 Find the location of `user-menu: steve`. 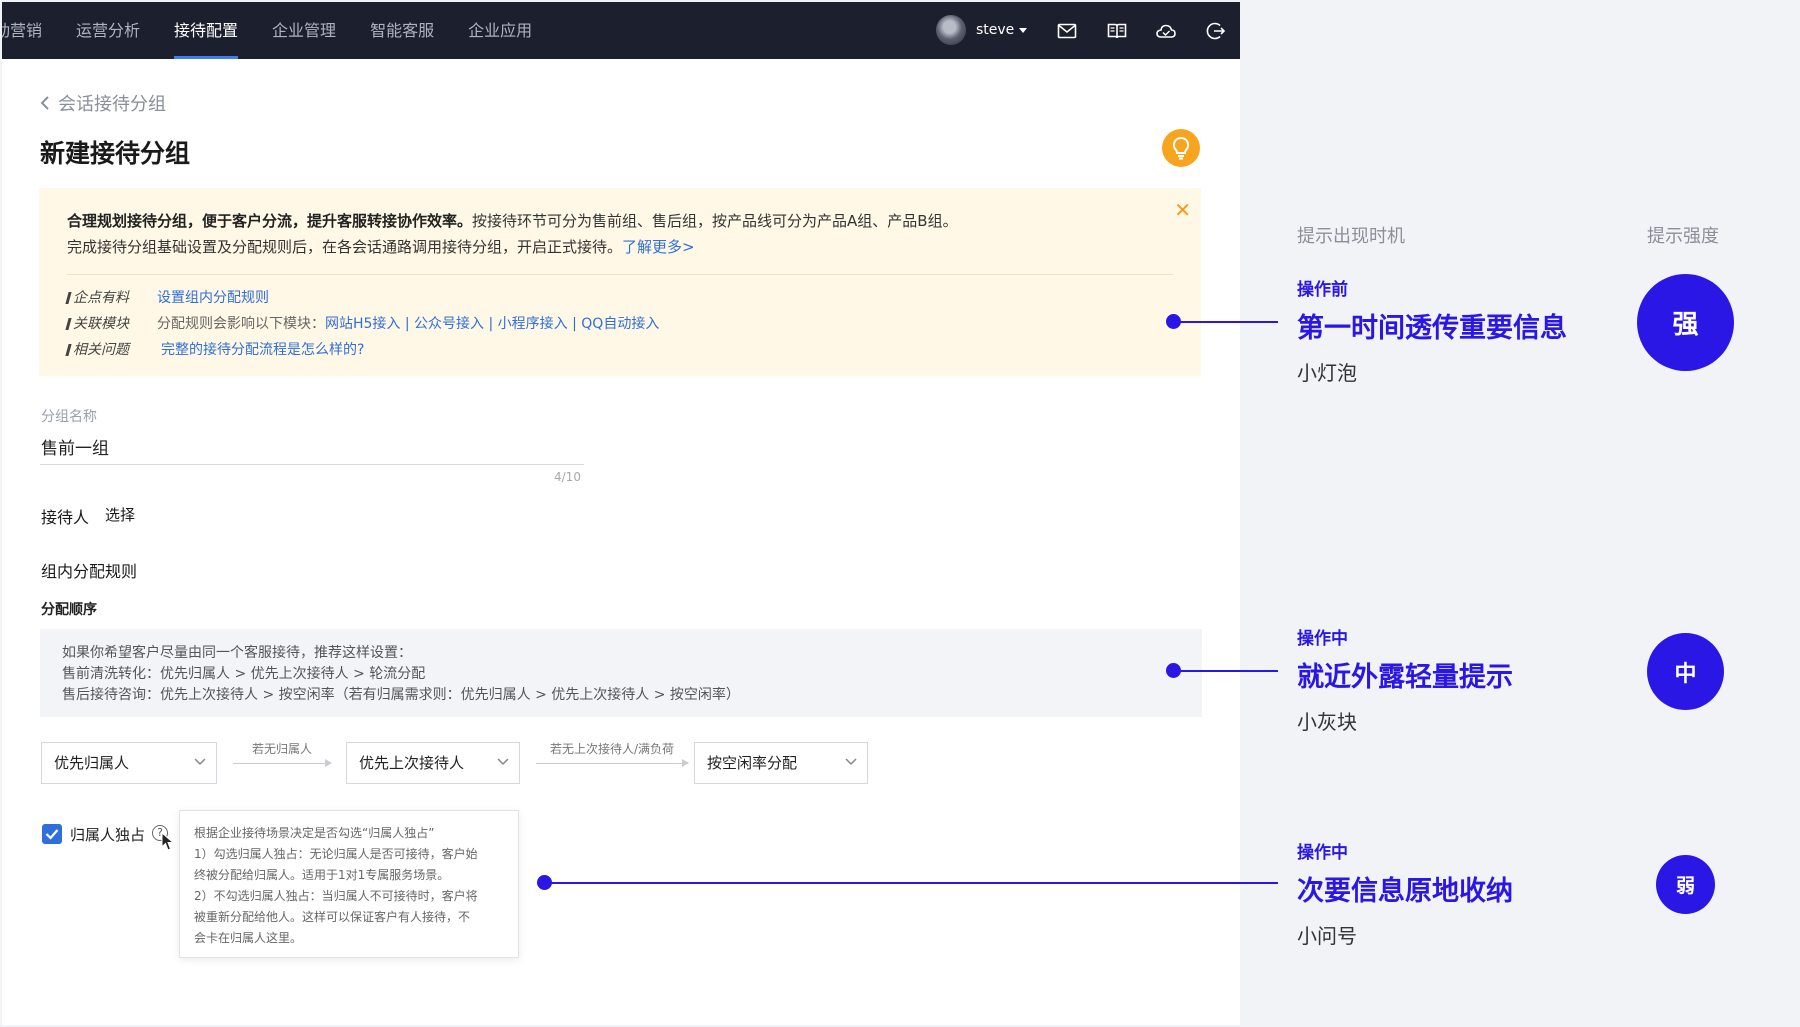

user-menu: steve is located at coordinates (982, 30).